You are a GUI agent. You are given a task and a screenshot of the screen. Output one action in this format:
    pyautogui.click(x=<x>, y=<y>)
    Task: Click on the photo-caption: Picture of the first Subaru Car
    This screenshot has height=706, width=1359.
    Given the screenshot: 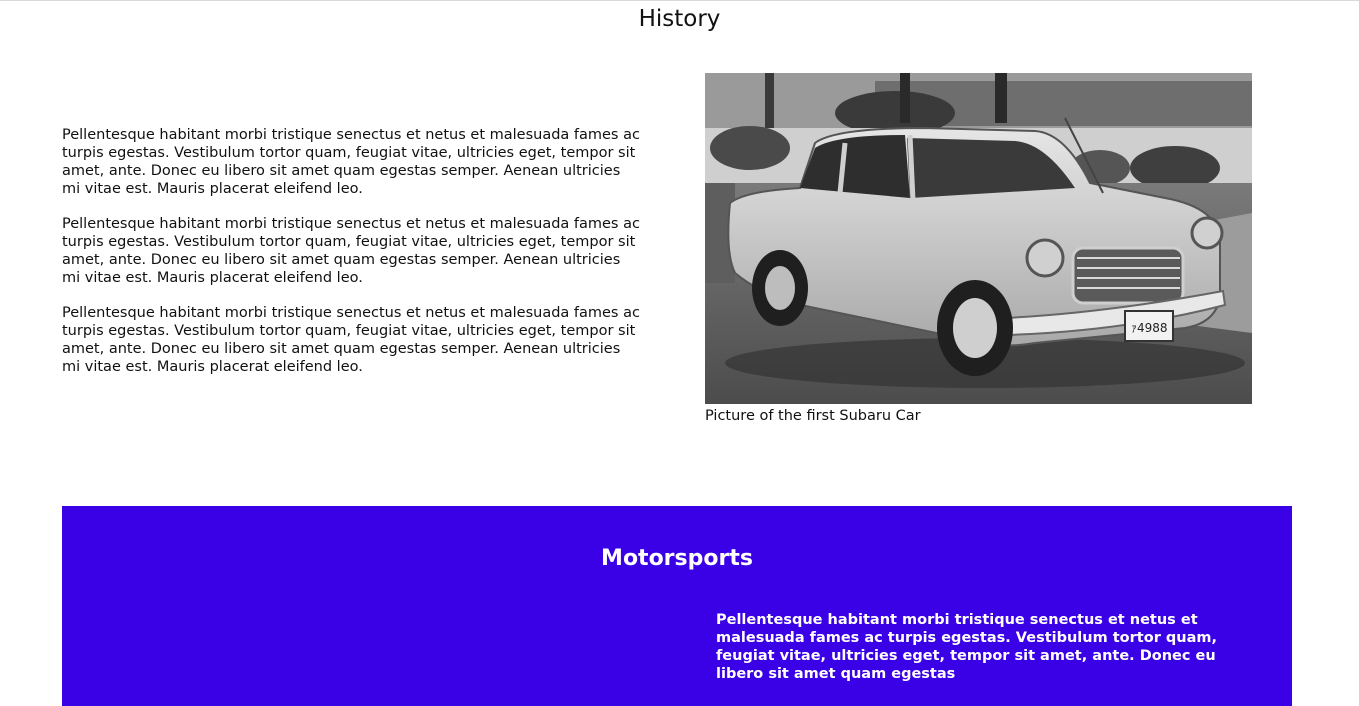 What is the action you would take?
    pyautogui.click(x=813, y=416)
    